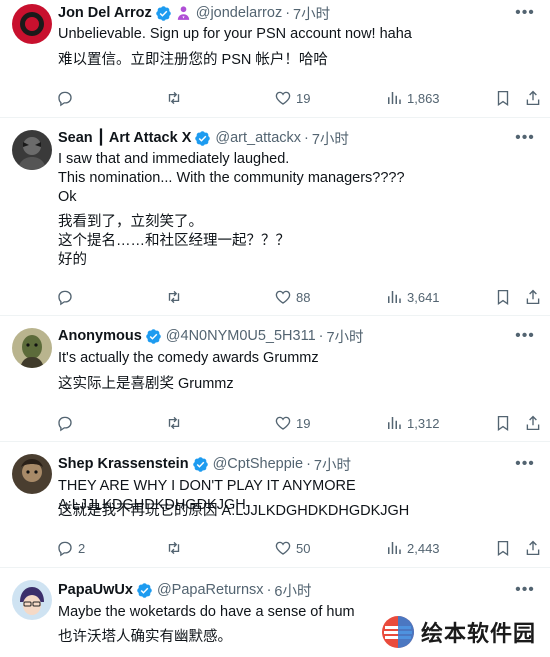 This screenshot has height=657, width=550. What do you see at coordinates (70, 548) in the screenshot?
I see `reply-button: 2` at bounding box center [70, 548].